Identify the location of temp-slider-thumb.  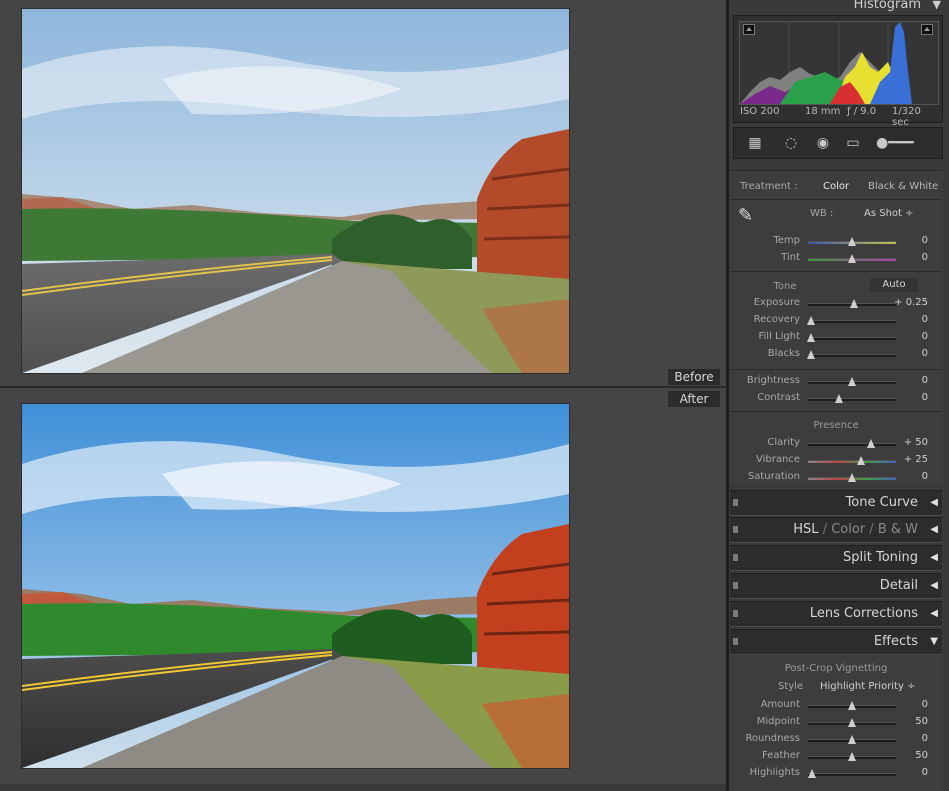
(852, 241).